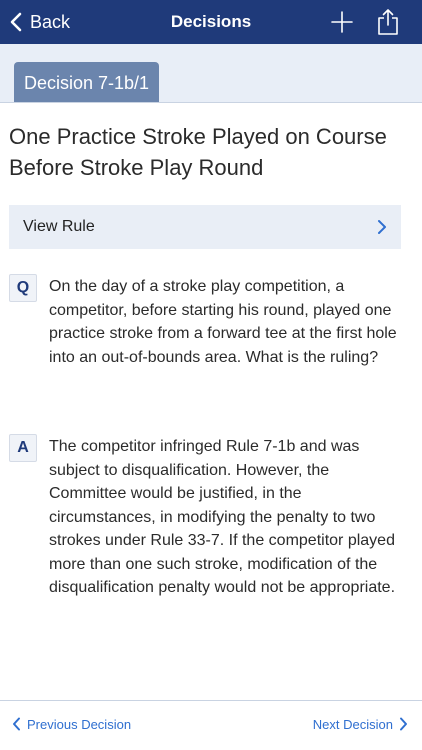 The height and width of the screenshot is (750, 422). What do you see at coordinates (23, 448) in the screenshot?
I see `answer-badge: A` at bounding box center [23, 448].